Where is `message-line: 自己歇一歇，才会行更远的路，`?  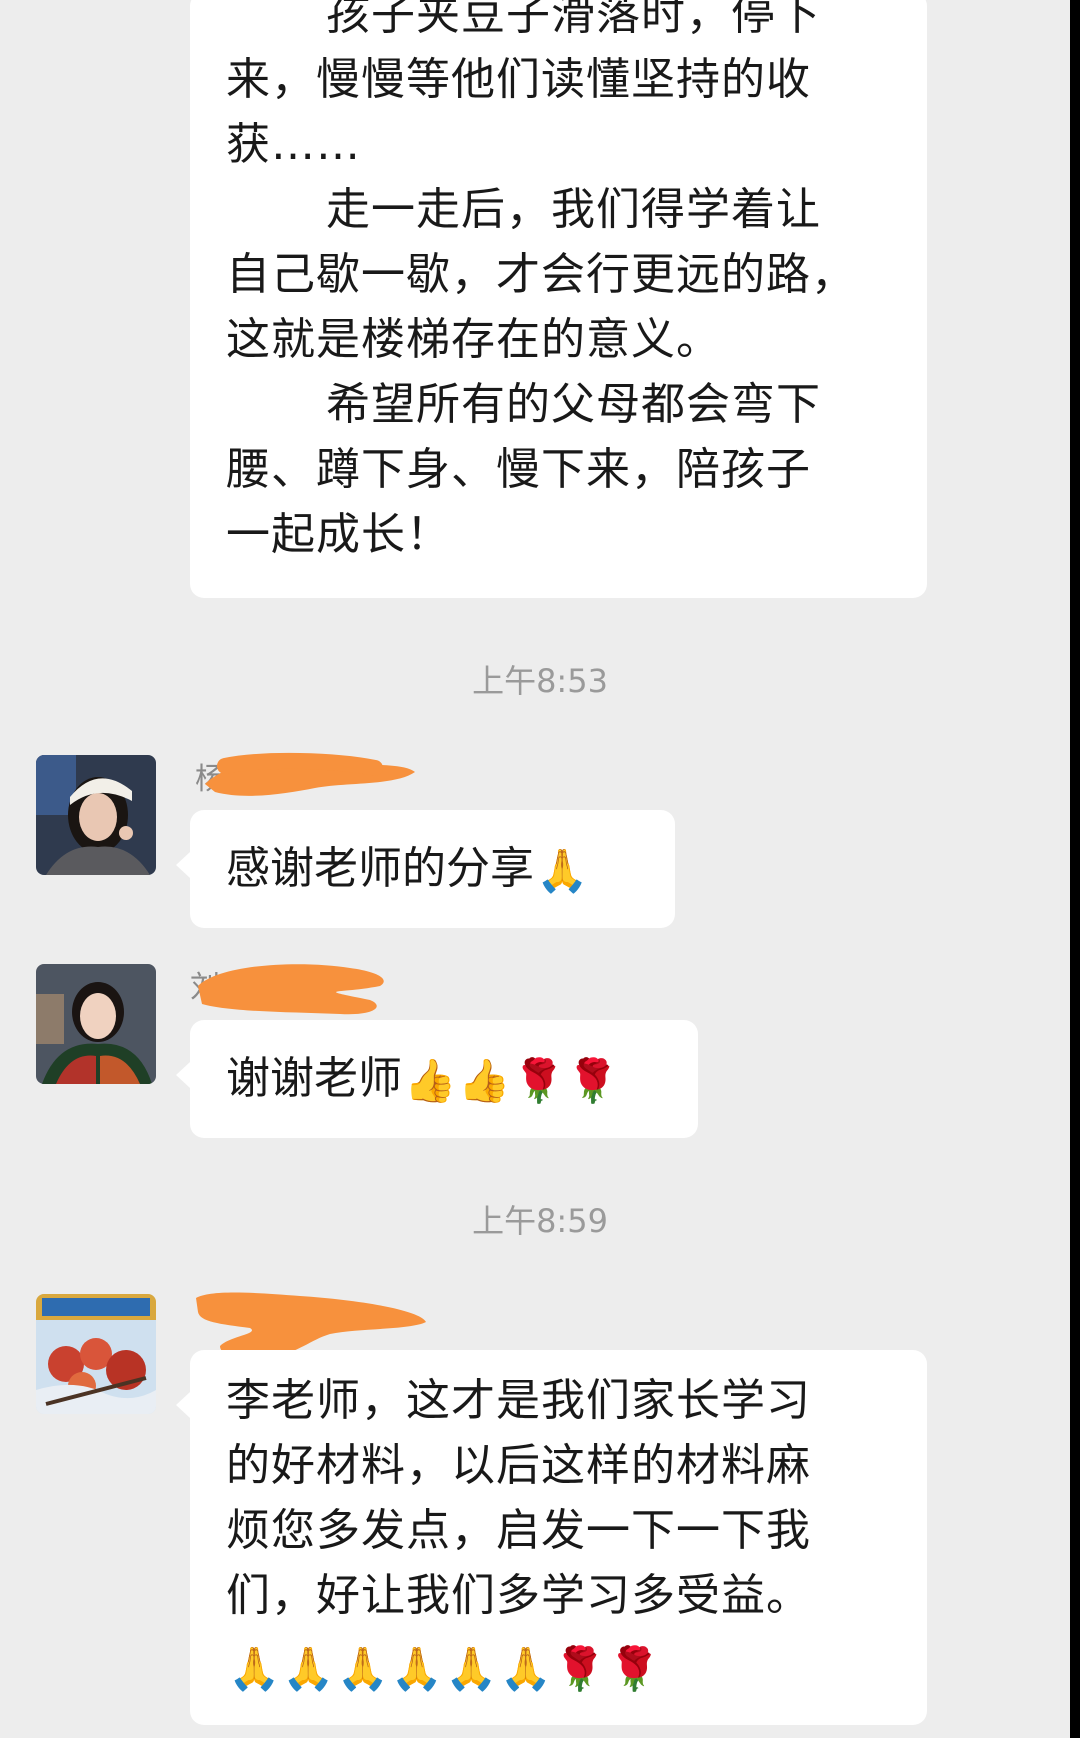 message-line: 自己歇一歇，才会行更远的路， is located at coordinates (541, 274).